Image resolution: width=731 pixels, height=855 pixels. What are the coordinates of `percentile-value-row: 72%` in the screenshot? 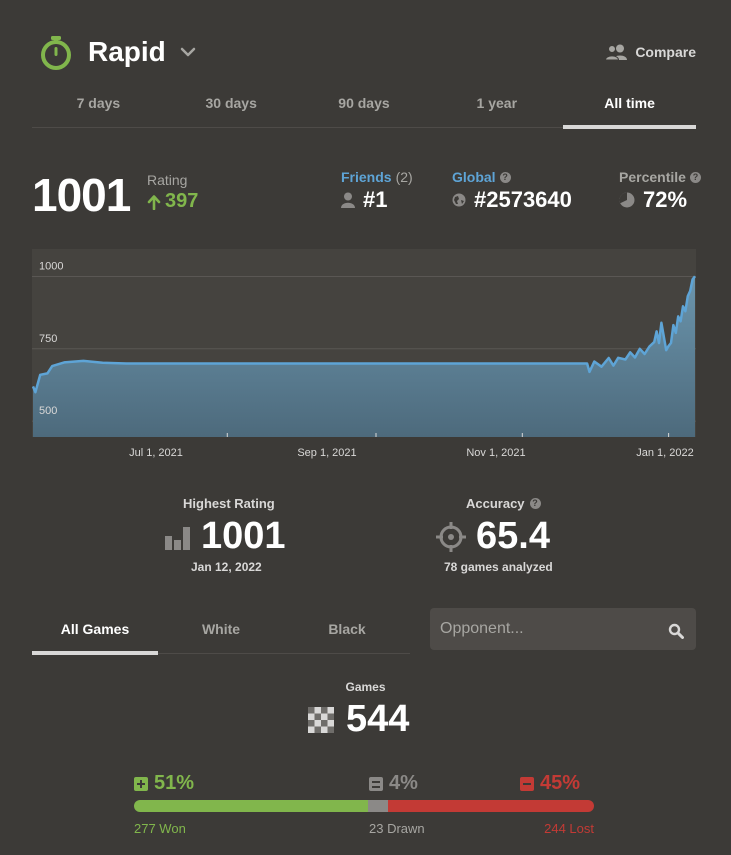 It's located at (653, 200).